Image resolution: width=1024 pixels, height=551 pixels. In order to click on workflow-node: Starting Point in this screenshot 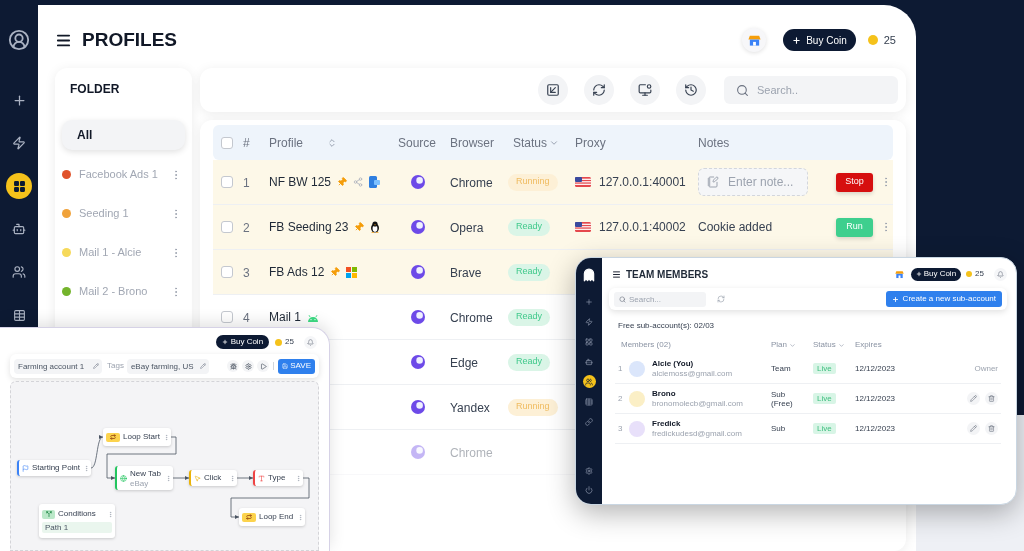, I will do `click(54, 468)`.